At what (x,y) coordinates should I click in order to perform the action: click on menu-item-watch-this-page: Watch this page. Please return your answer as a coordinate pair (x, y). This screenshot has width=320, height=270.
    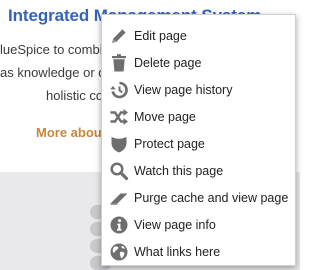
    Looking at the image, I should click on (198, 170).